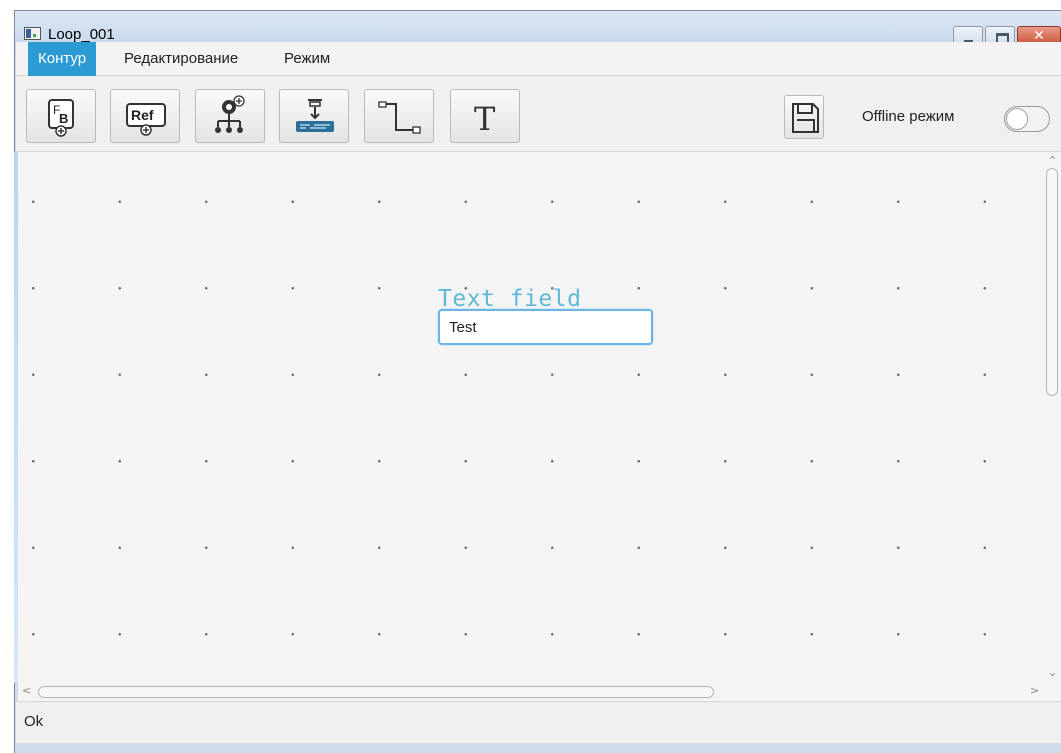 This screenshot has height=753, width=1061. What do you see at coordinates (181, 59) in the screenshot?
I see `menu-item-editing: Редактирование` at bounding box center [181, 59].